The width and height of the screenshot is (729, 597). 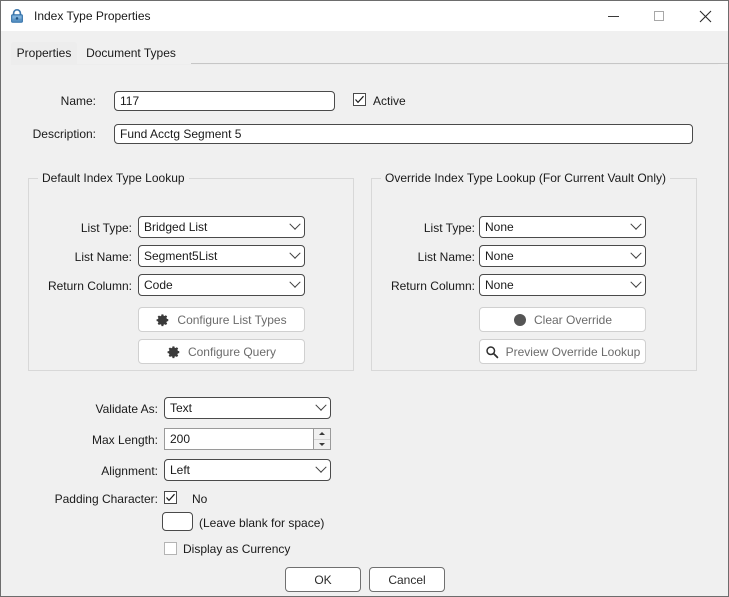 What do you see at coordinates (78, 101) in the screenshot?
I see `name-label: Name:` at bounding box center [78, 101].